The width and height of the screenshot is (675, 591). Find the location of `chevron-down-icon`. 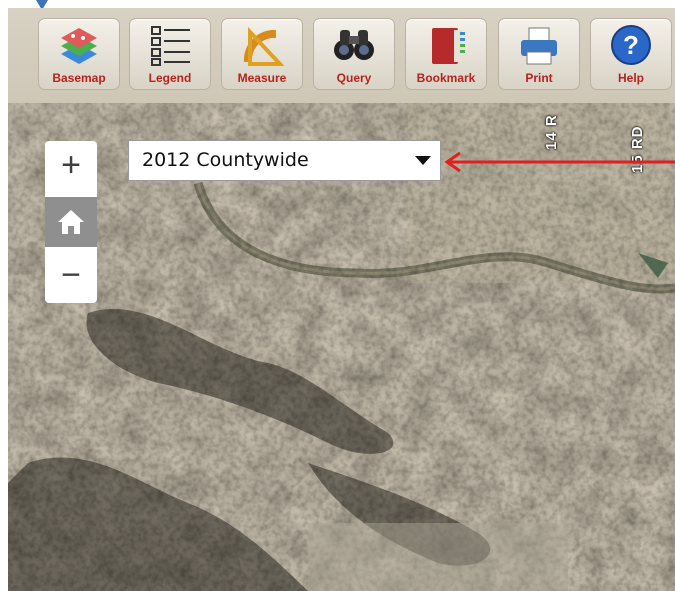

chevron-down-icon is located at coordinates (423, 160).